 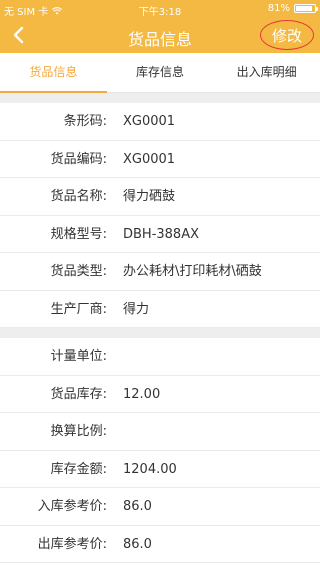 I want to click on battery-icon, so click(x=306, y=8).